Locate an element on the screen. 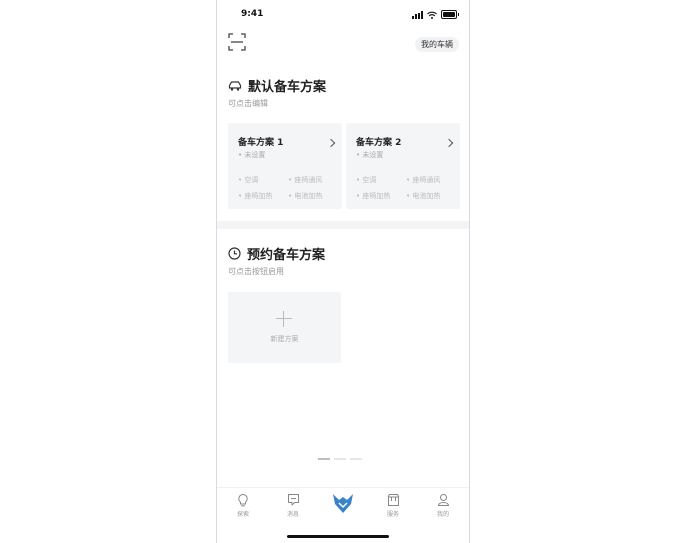  store-icon is located at coordinates (393, 500).